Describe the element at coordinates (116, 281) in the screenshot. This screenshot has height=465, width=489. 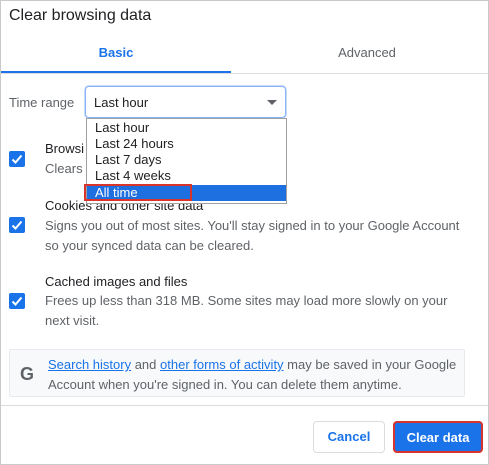
I see `cached-images-title: Cached images and files` at that location.